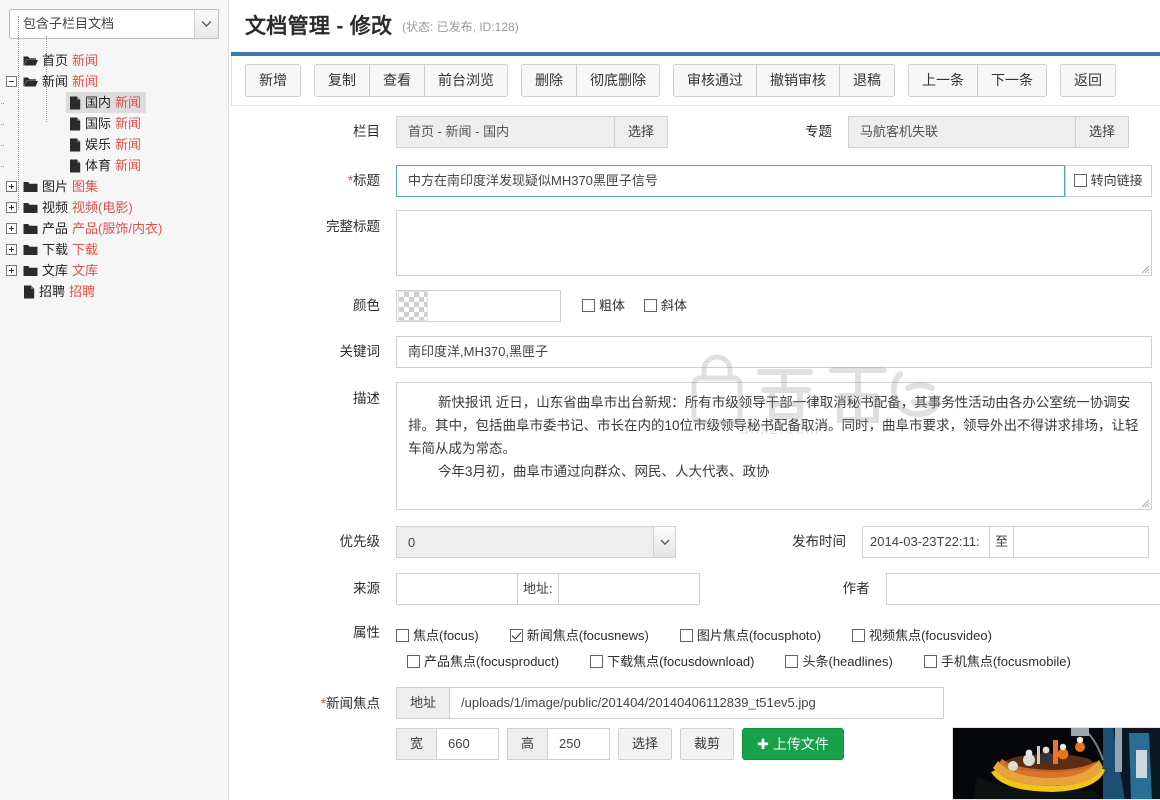  I want to click on bold-checkbox-item: 粗体, so click(603, 306).